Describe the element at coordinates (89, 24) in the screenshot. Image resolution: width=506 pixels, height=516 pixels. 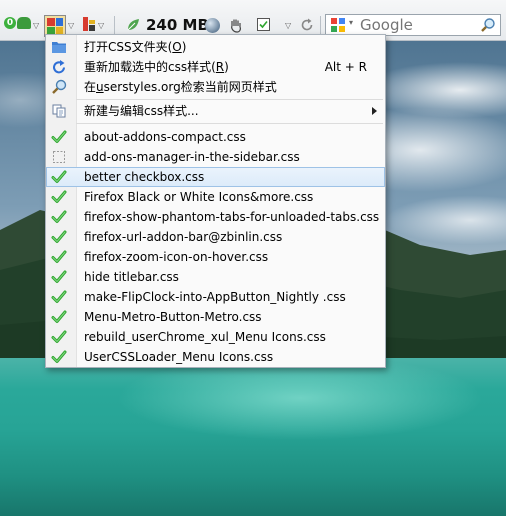
I see `css-icon` at that location.